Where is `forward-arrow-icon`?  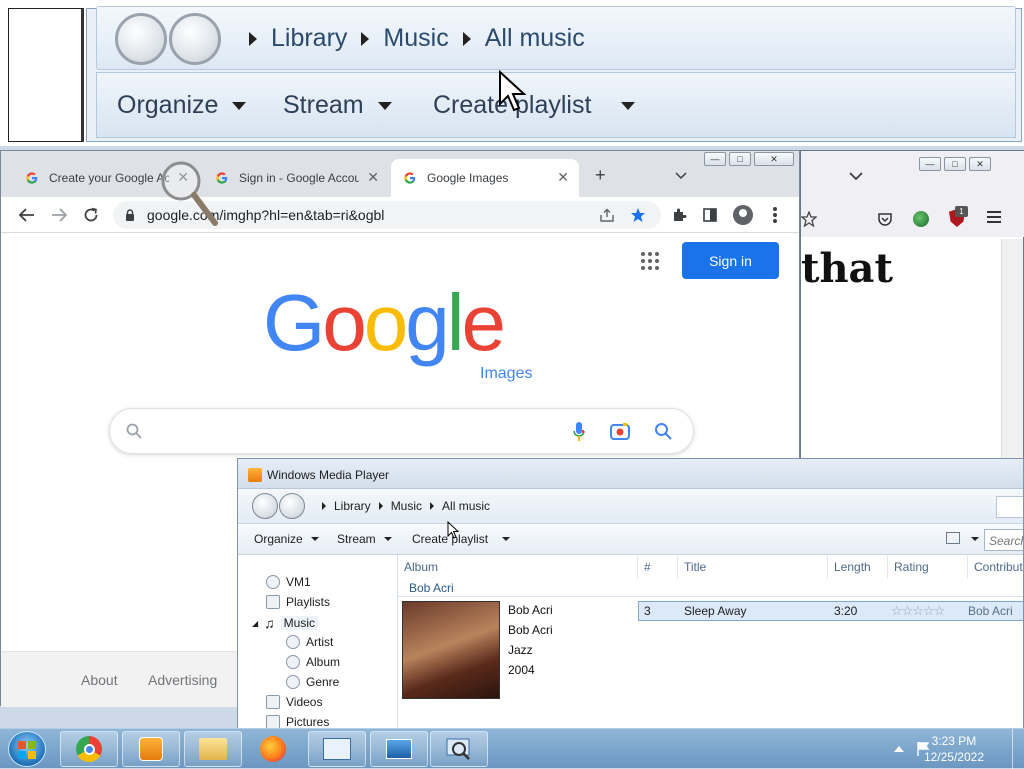
forward-arrow-icon is located at coordinates (59, 215).